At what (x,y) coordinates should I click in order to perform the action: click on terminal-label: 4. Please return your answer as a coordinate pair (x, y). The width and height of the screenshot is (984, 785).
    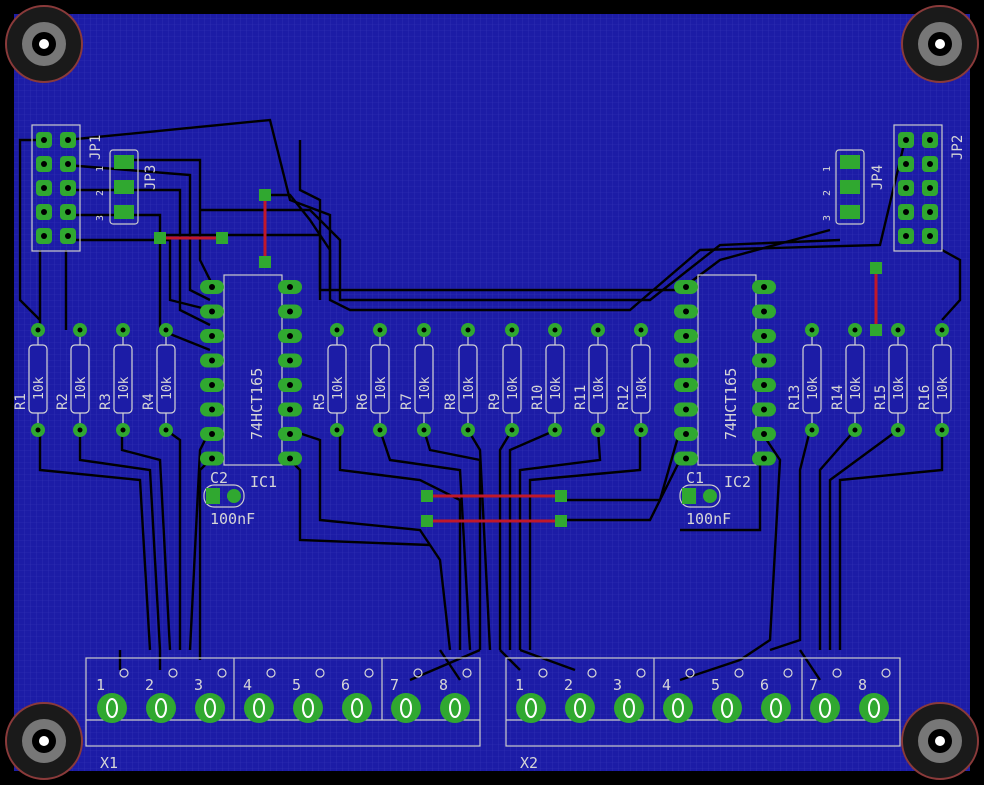
    Looking at the image, I should click on (666, 685).